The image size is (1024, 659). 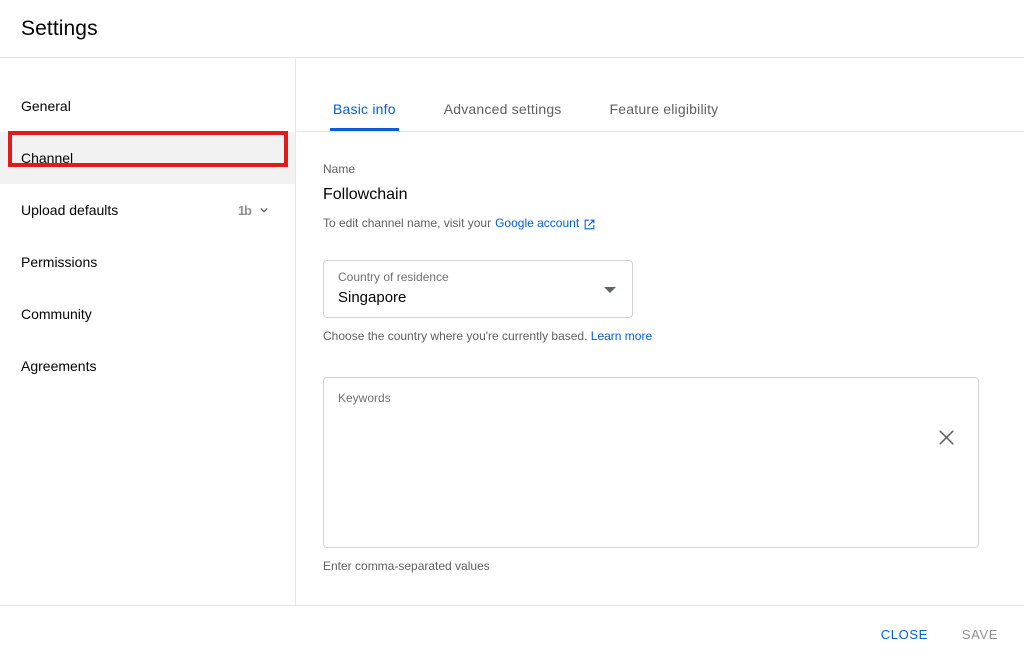 I want to click on sidebar-item-general: General, so click(x=147, y=106).